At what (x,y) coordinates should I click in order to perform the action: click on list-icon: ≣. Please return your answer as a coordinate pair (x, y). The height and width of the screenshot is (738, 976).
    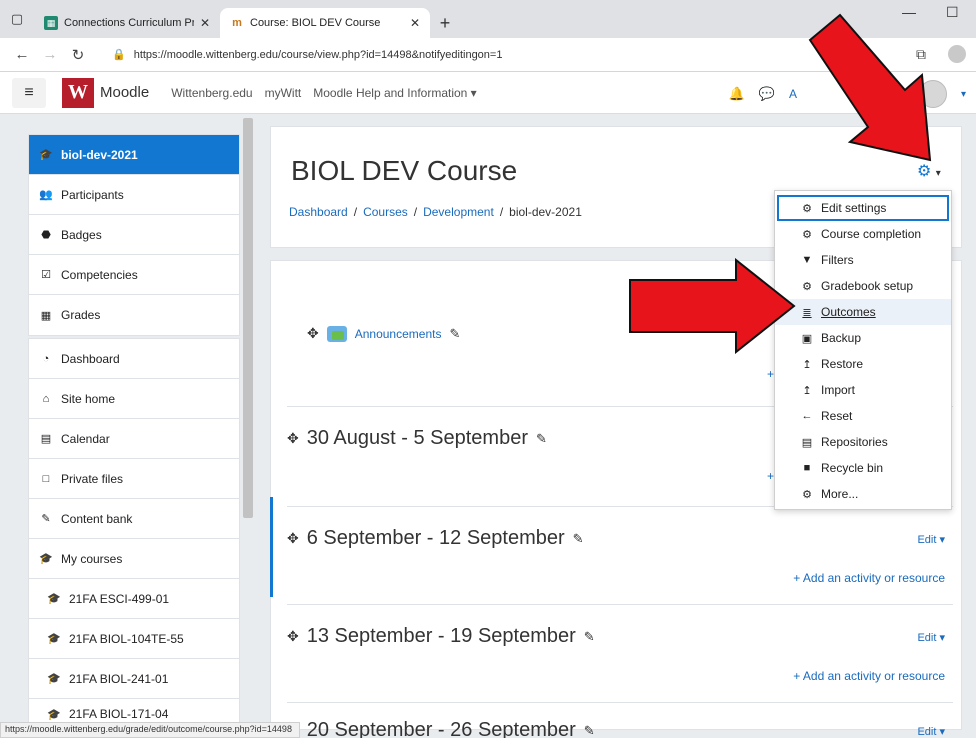
    Looking at the image, I should click on (807, 312).